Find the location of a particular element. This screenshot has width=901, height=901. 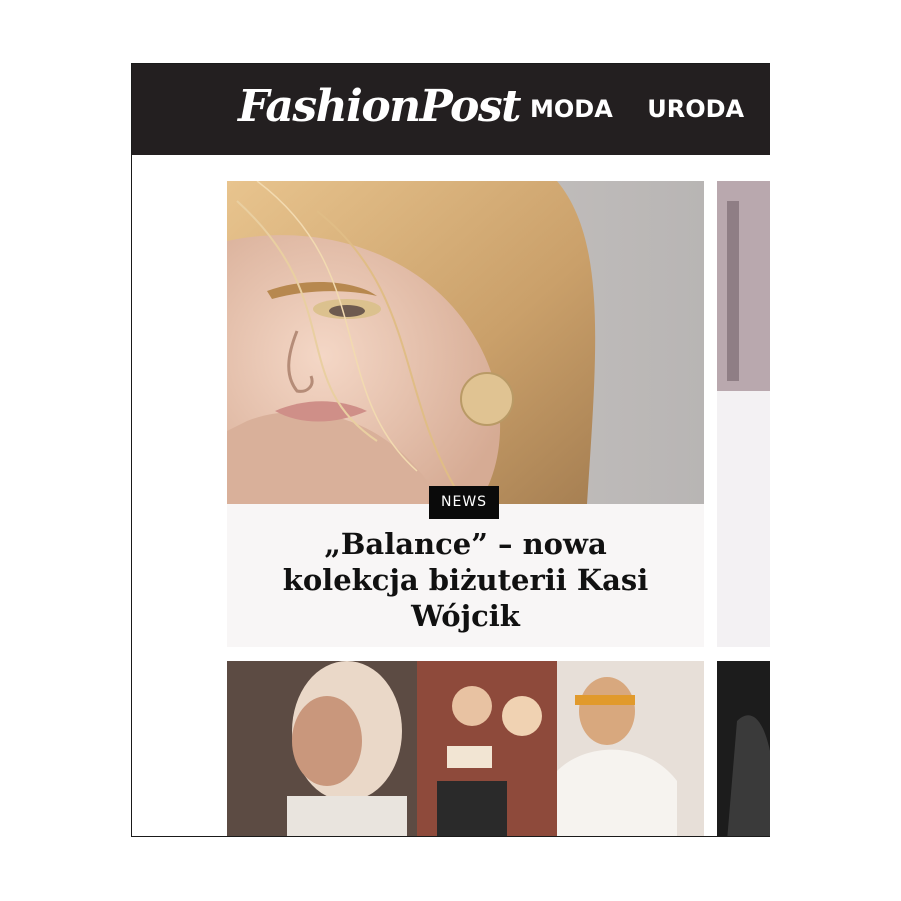

article-card-collage is located at coordinates (465, 749).